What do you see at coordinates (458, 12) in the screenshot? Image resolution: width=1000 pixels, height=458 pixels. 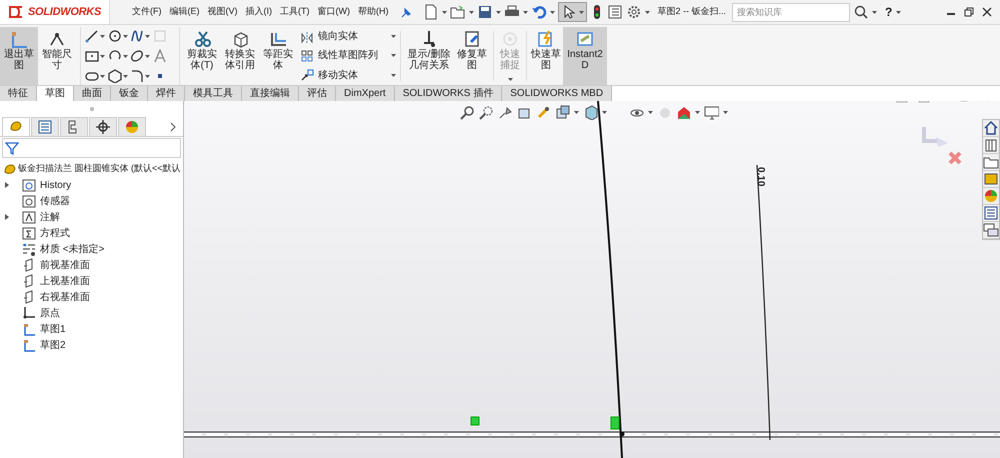 I see `open-folder-icon` at bounding box center [458, 12].